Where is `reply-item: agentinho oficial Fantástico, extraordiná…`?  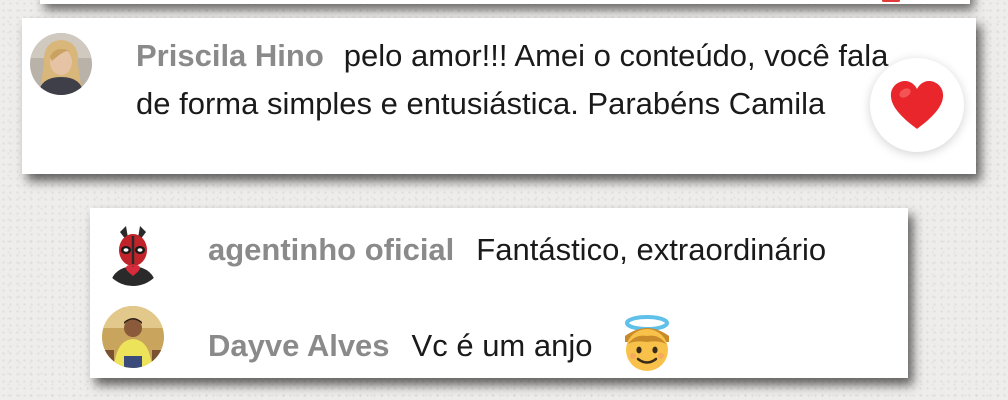 reply-item: agentinho oficial Fantástico, extraordiná… is located at coordinates (517, 250).